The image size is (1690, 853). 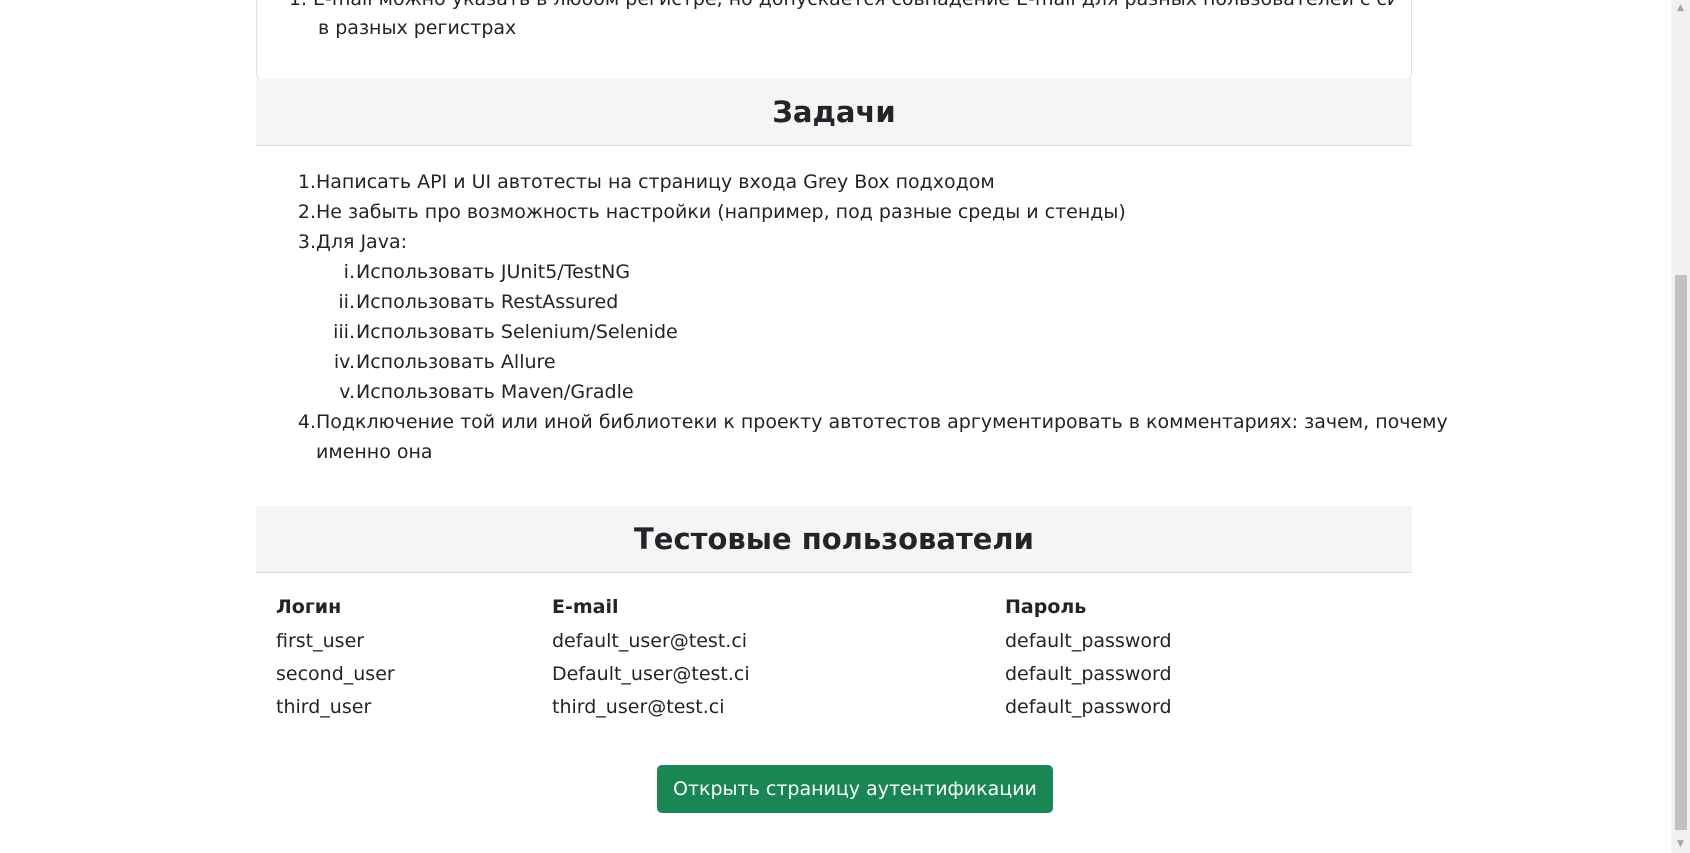 I want to click on users-section-header: Тестовые пользователи, so click(x=834, y=539).